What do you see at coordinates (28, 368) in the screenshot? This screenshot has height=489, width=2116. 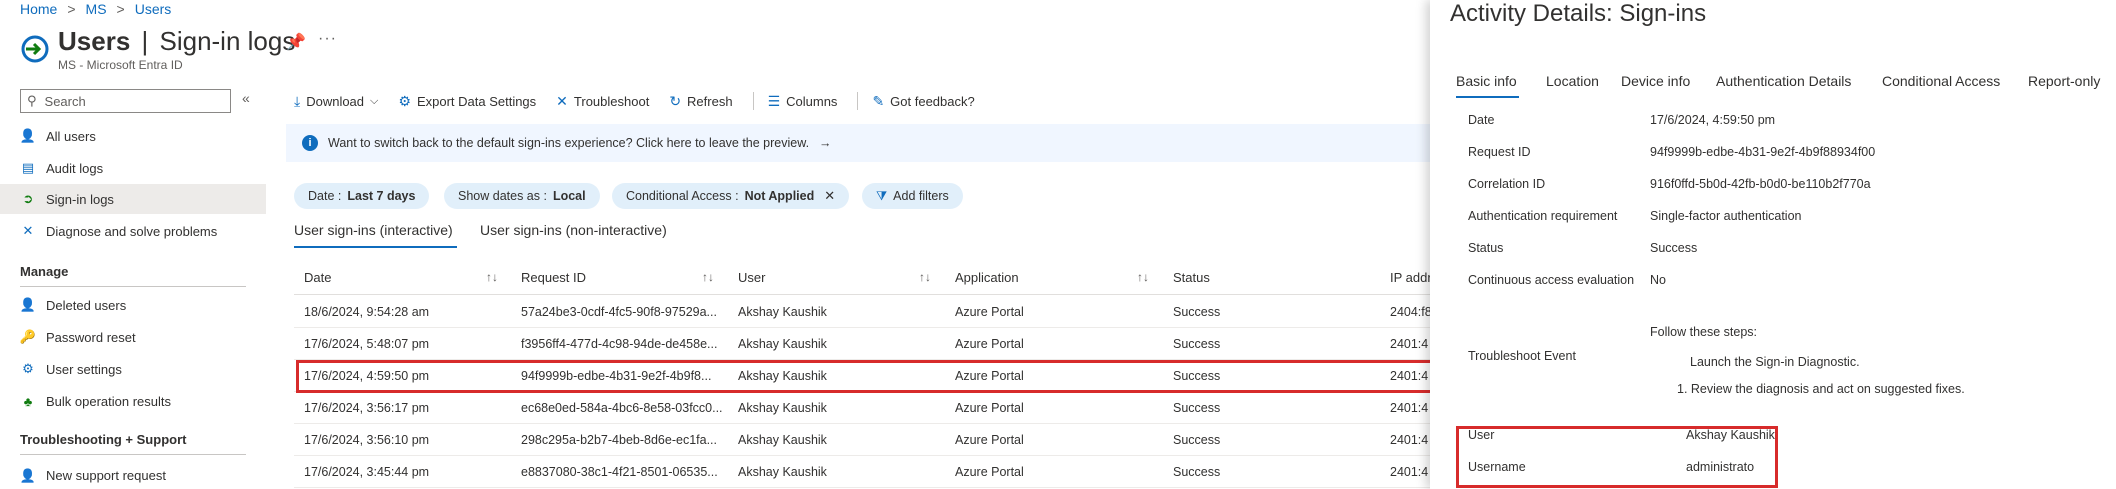 I see `settings-icon: ⚙` at bounding box center [28, 368].